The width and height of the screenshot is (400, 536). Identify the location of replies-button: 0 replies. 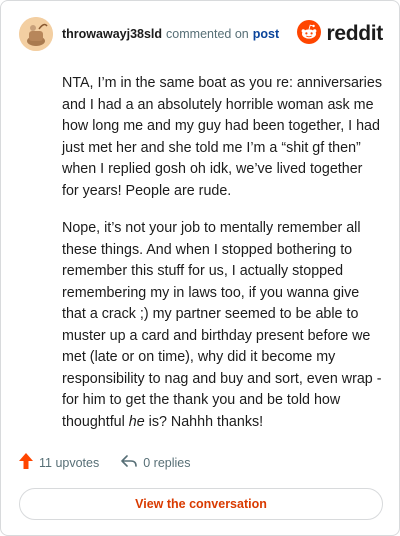
(155, 462).